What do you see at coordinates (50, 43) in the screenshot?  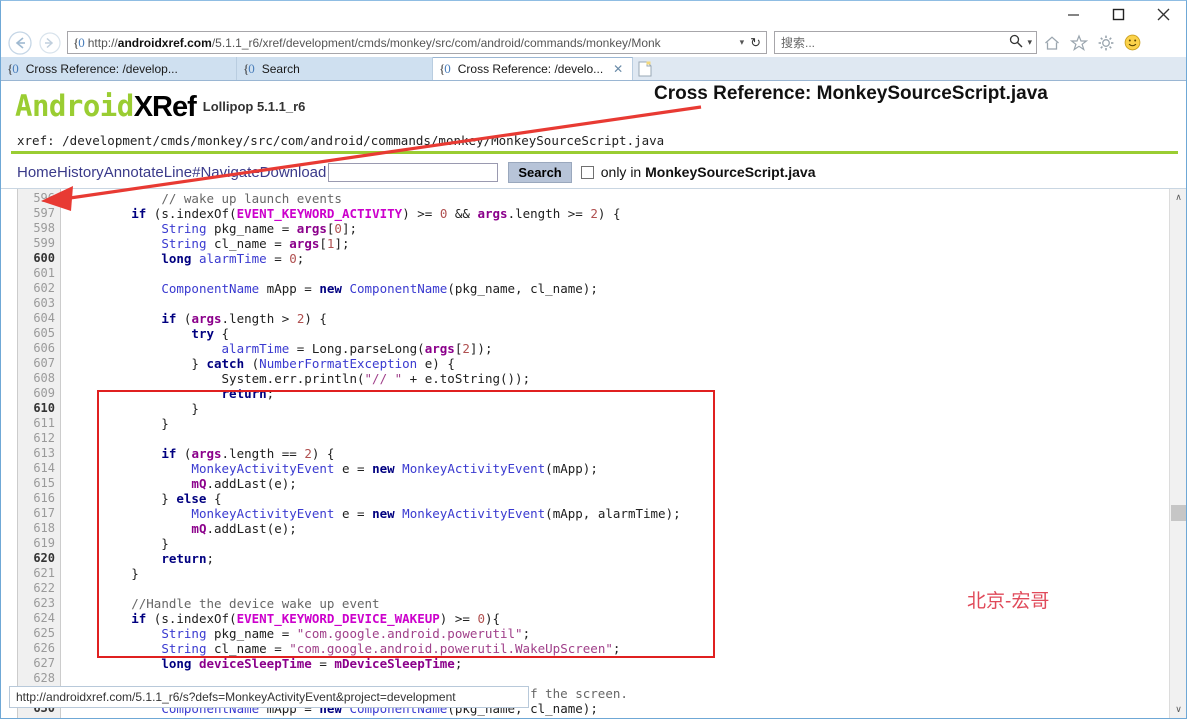 I see `forward-button` at bounding box center [50, 43].